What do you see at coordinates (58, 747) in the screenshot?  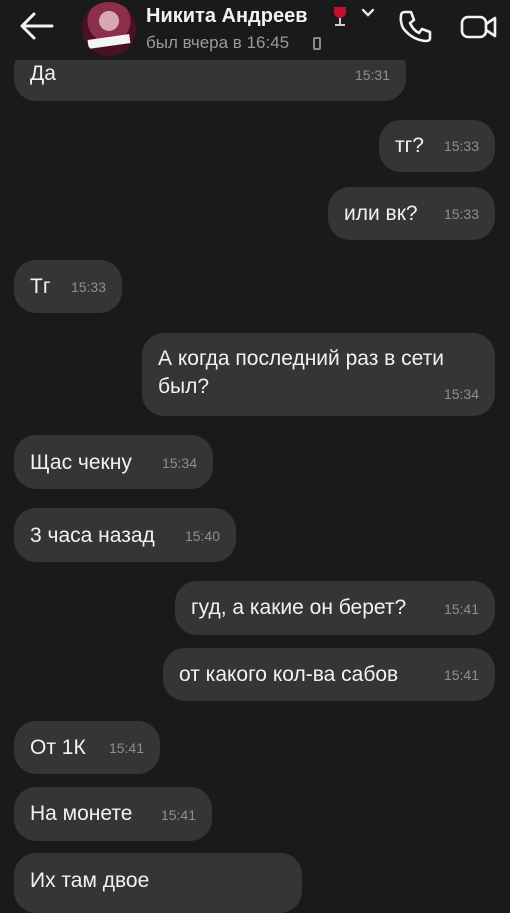 I see `message-text: От 1К` at bounding box center [58, 747].